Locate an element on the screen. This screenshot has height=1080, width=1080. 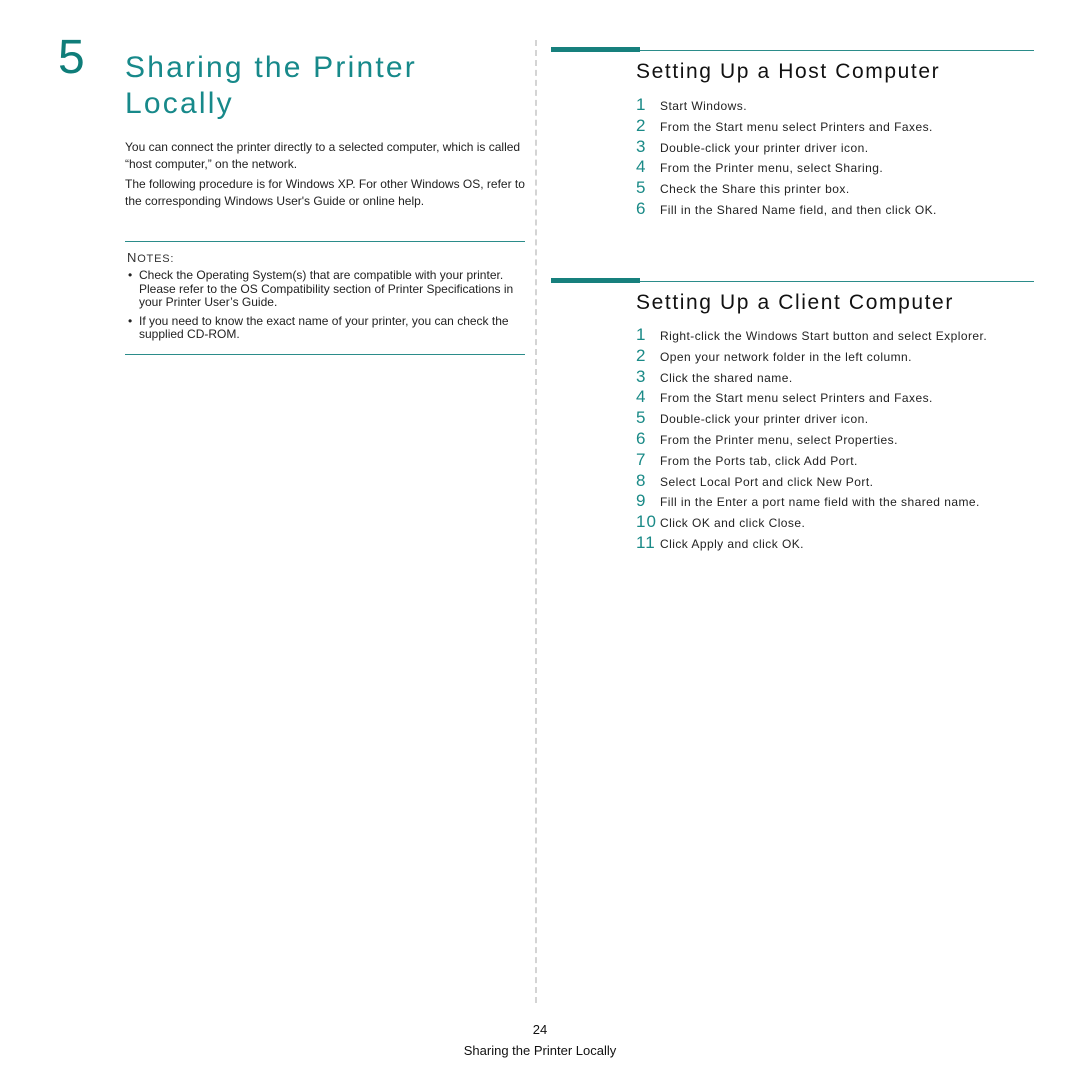
step-item: 5 Check the Share this printer box. is located at coordinates (835, 188).